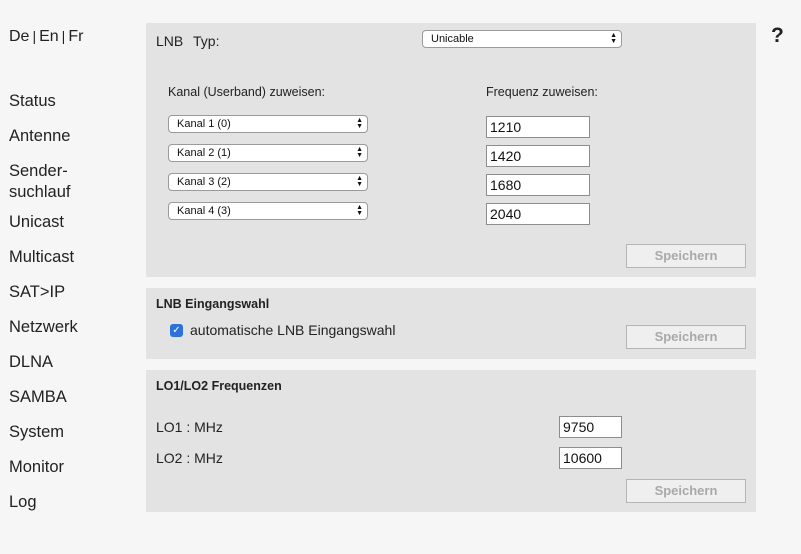  Describe the element at coordinates (219, 386) in the screenshot. I see `lo-title: LO1/LO2 Frequenzen` at that location.